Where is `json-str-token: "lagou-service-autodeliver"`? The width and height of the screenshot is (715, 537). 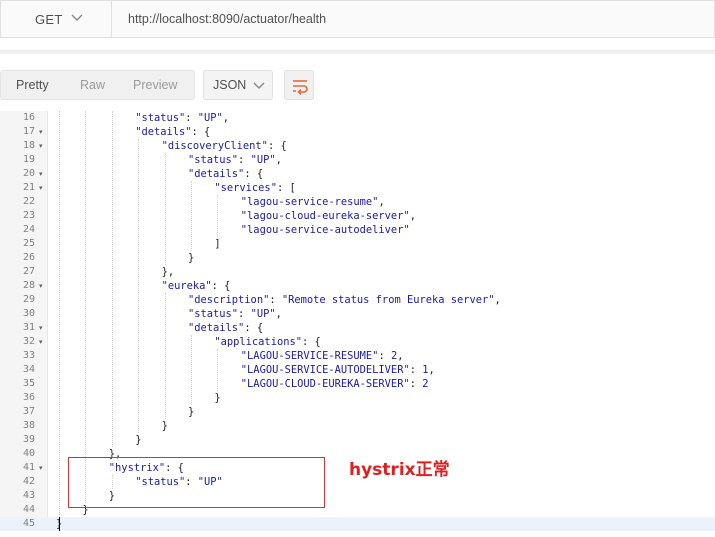 json-str-token: "lagou-service-autodeliver" is located at coordinates (325, 230).